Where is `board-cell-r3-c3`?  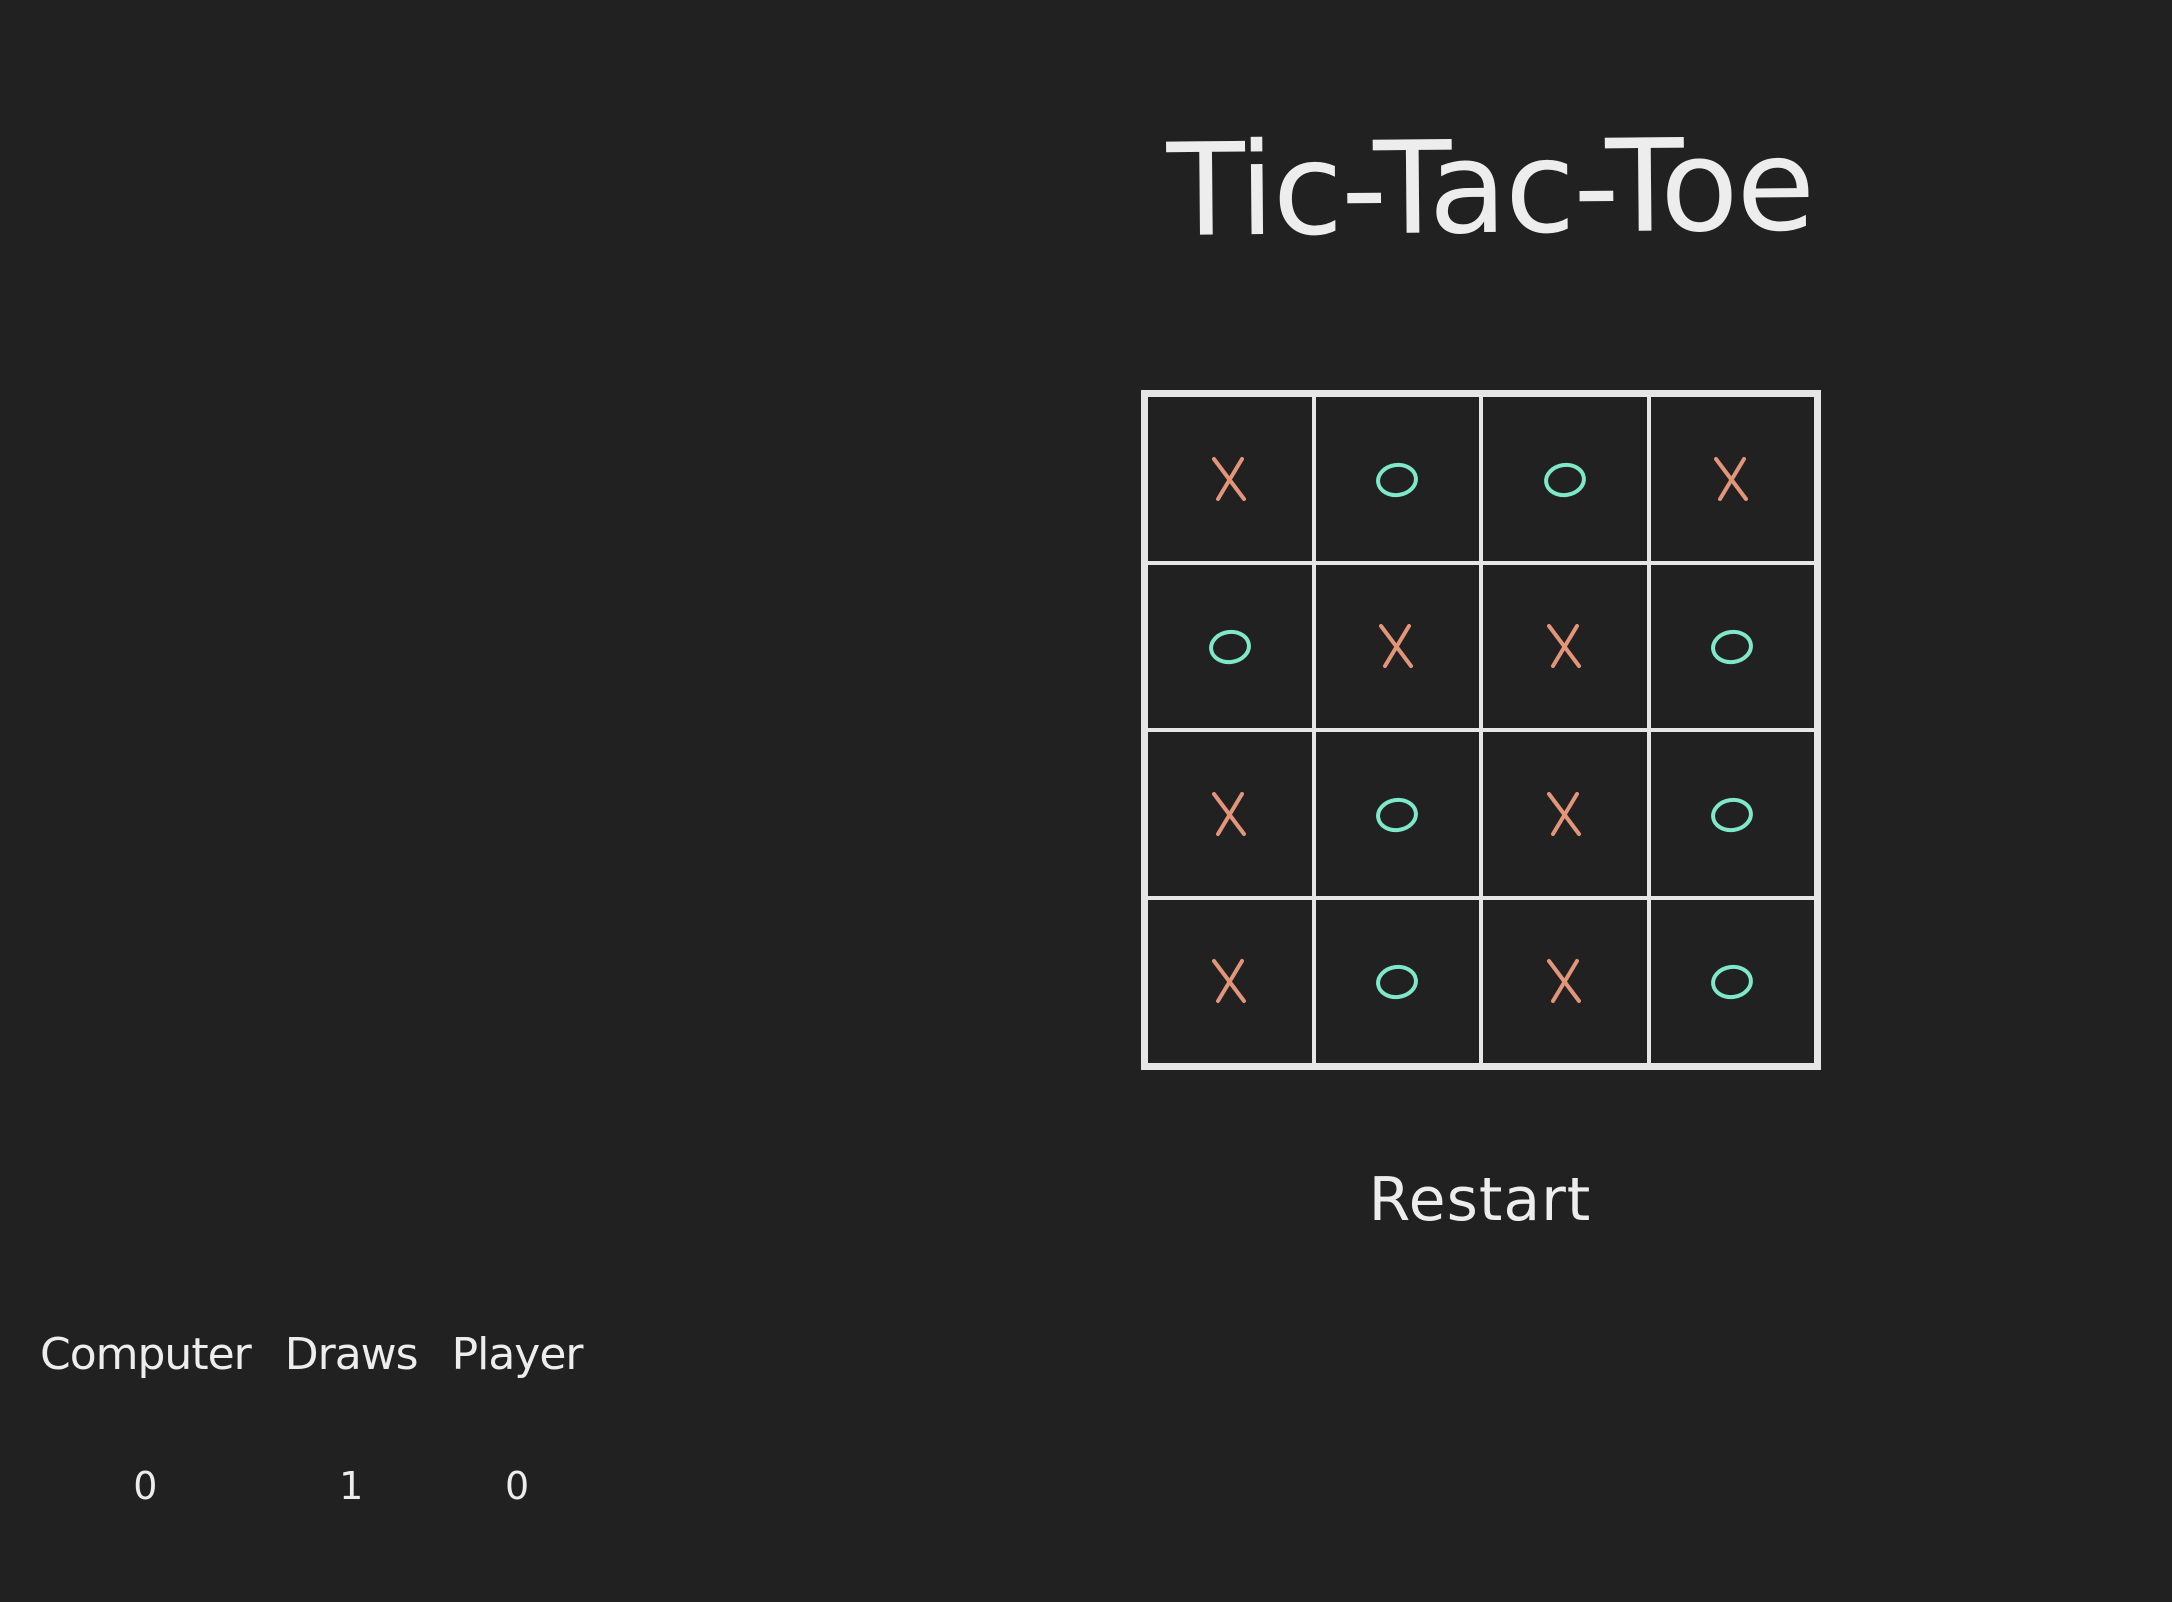 board-cell-r3-c3 is located at coordinates (1565, 814).